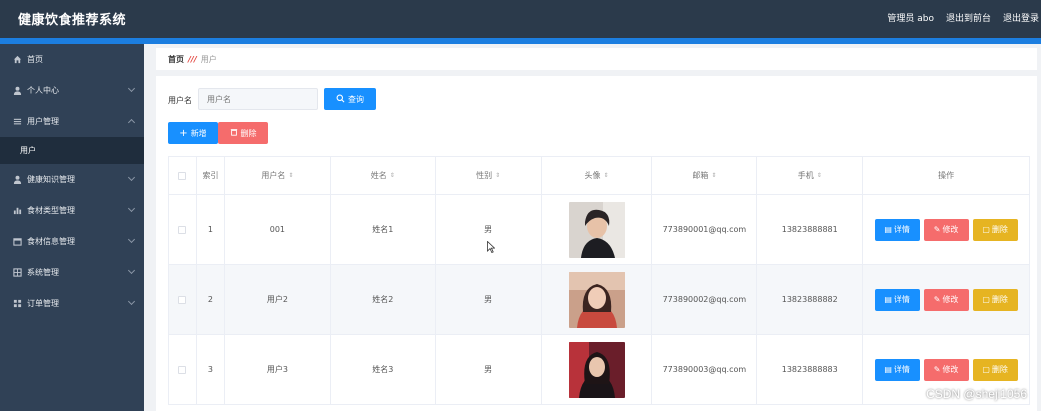  I want to click on document-icon: ▤, so click(888, 229).